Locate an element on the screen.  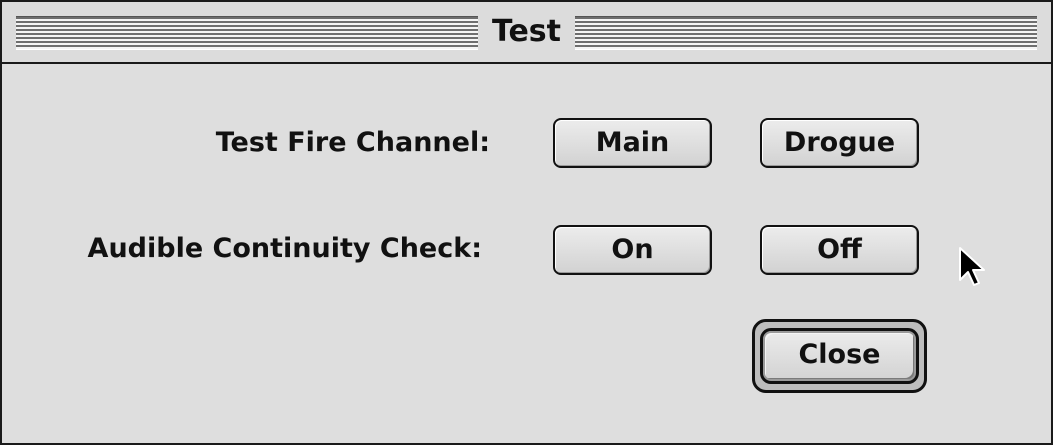
title-bar-stripes-left is located at coordinates (247, 33).